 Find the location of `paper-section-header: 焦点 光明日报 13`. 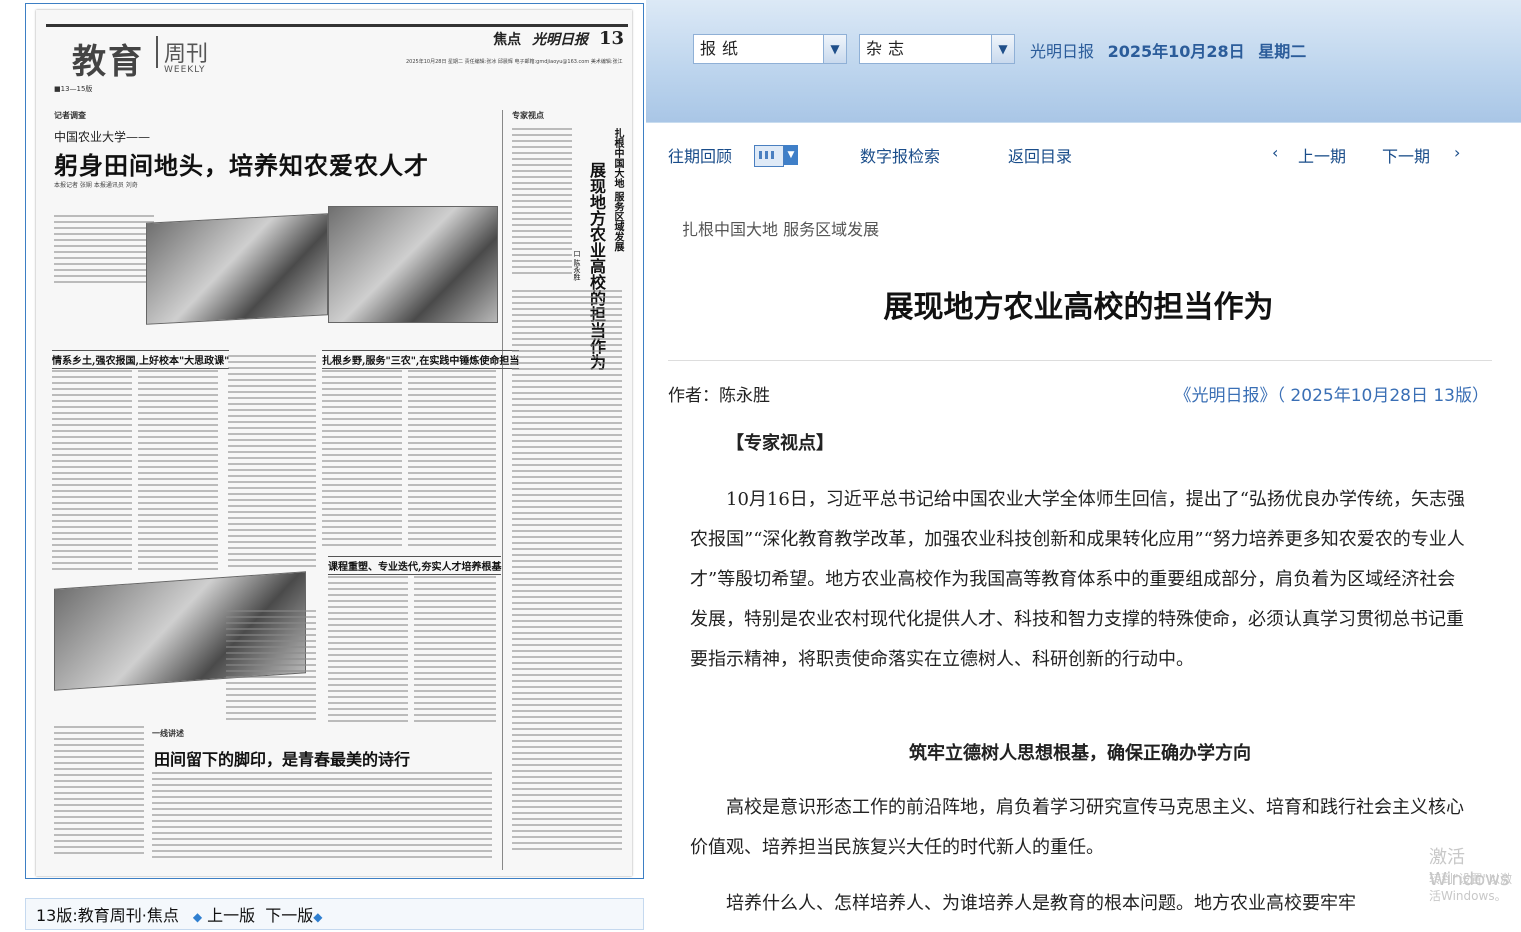

paper-section-header: 焦点 光明日报 13 is located at coordinates (558, 38).